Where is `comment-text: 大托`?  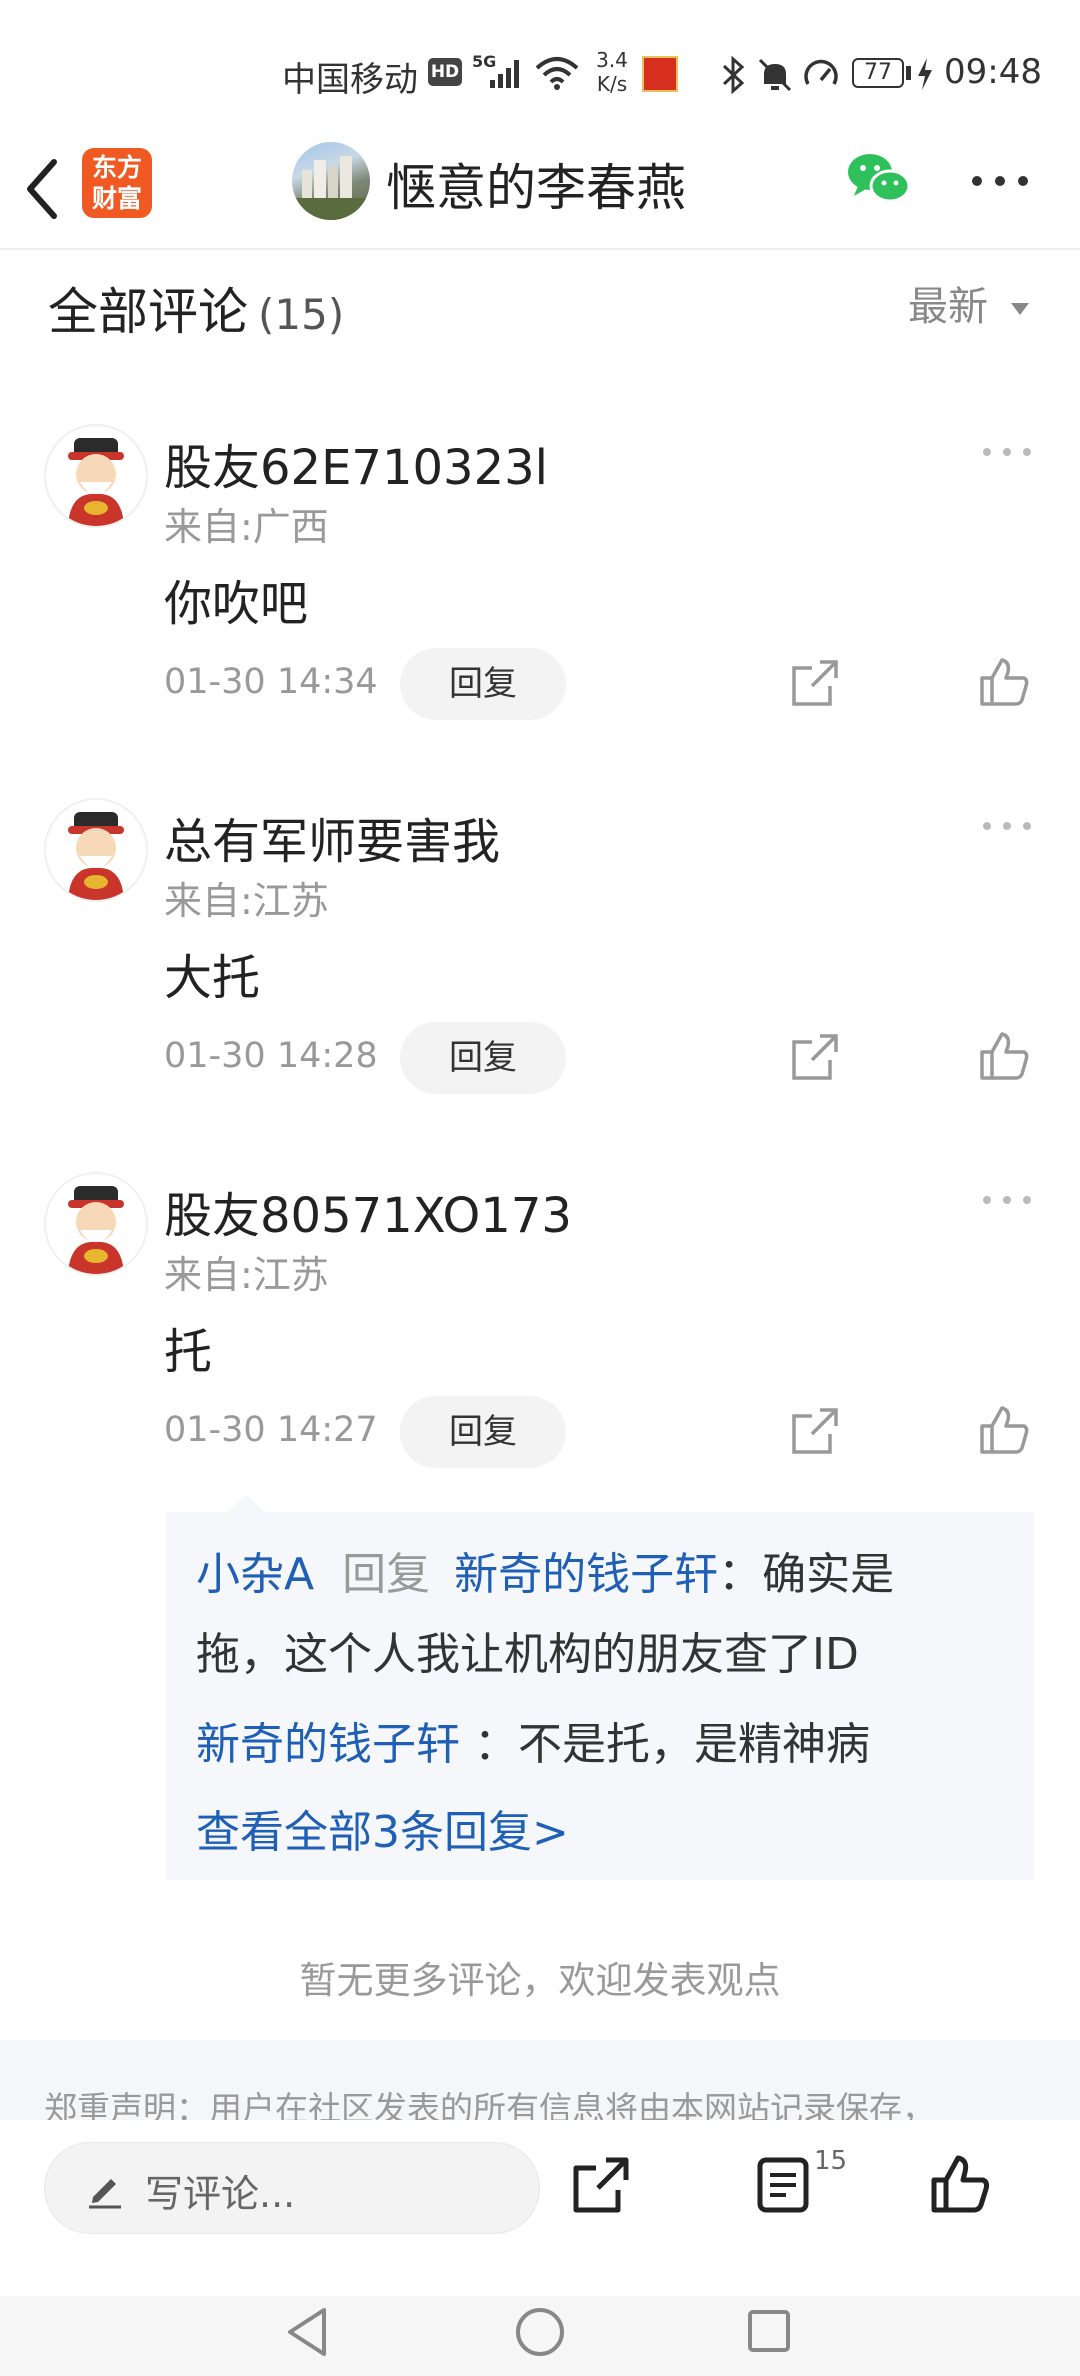
comment-text: 大托 is located at coordinates (212, 978).